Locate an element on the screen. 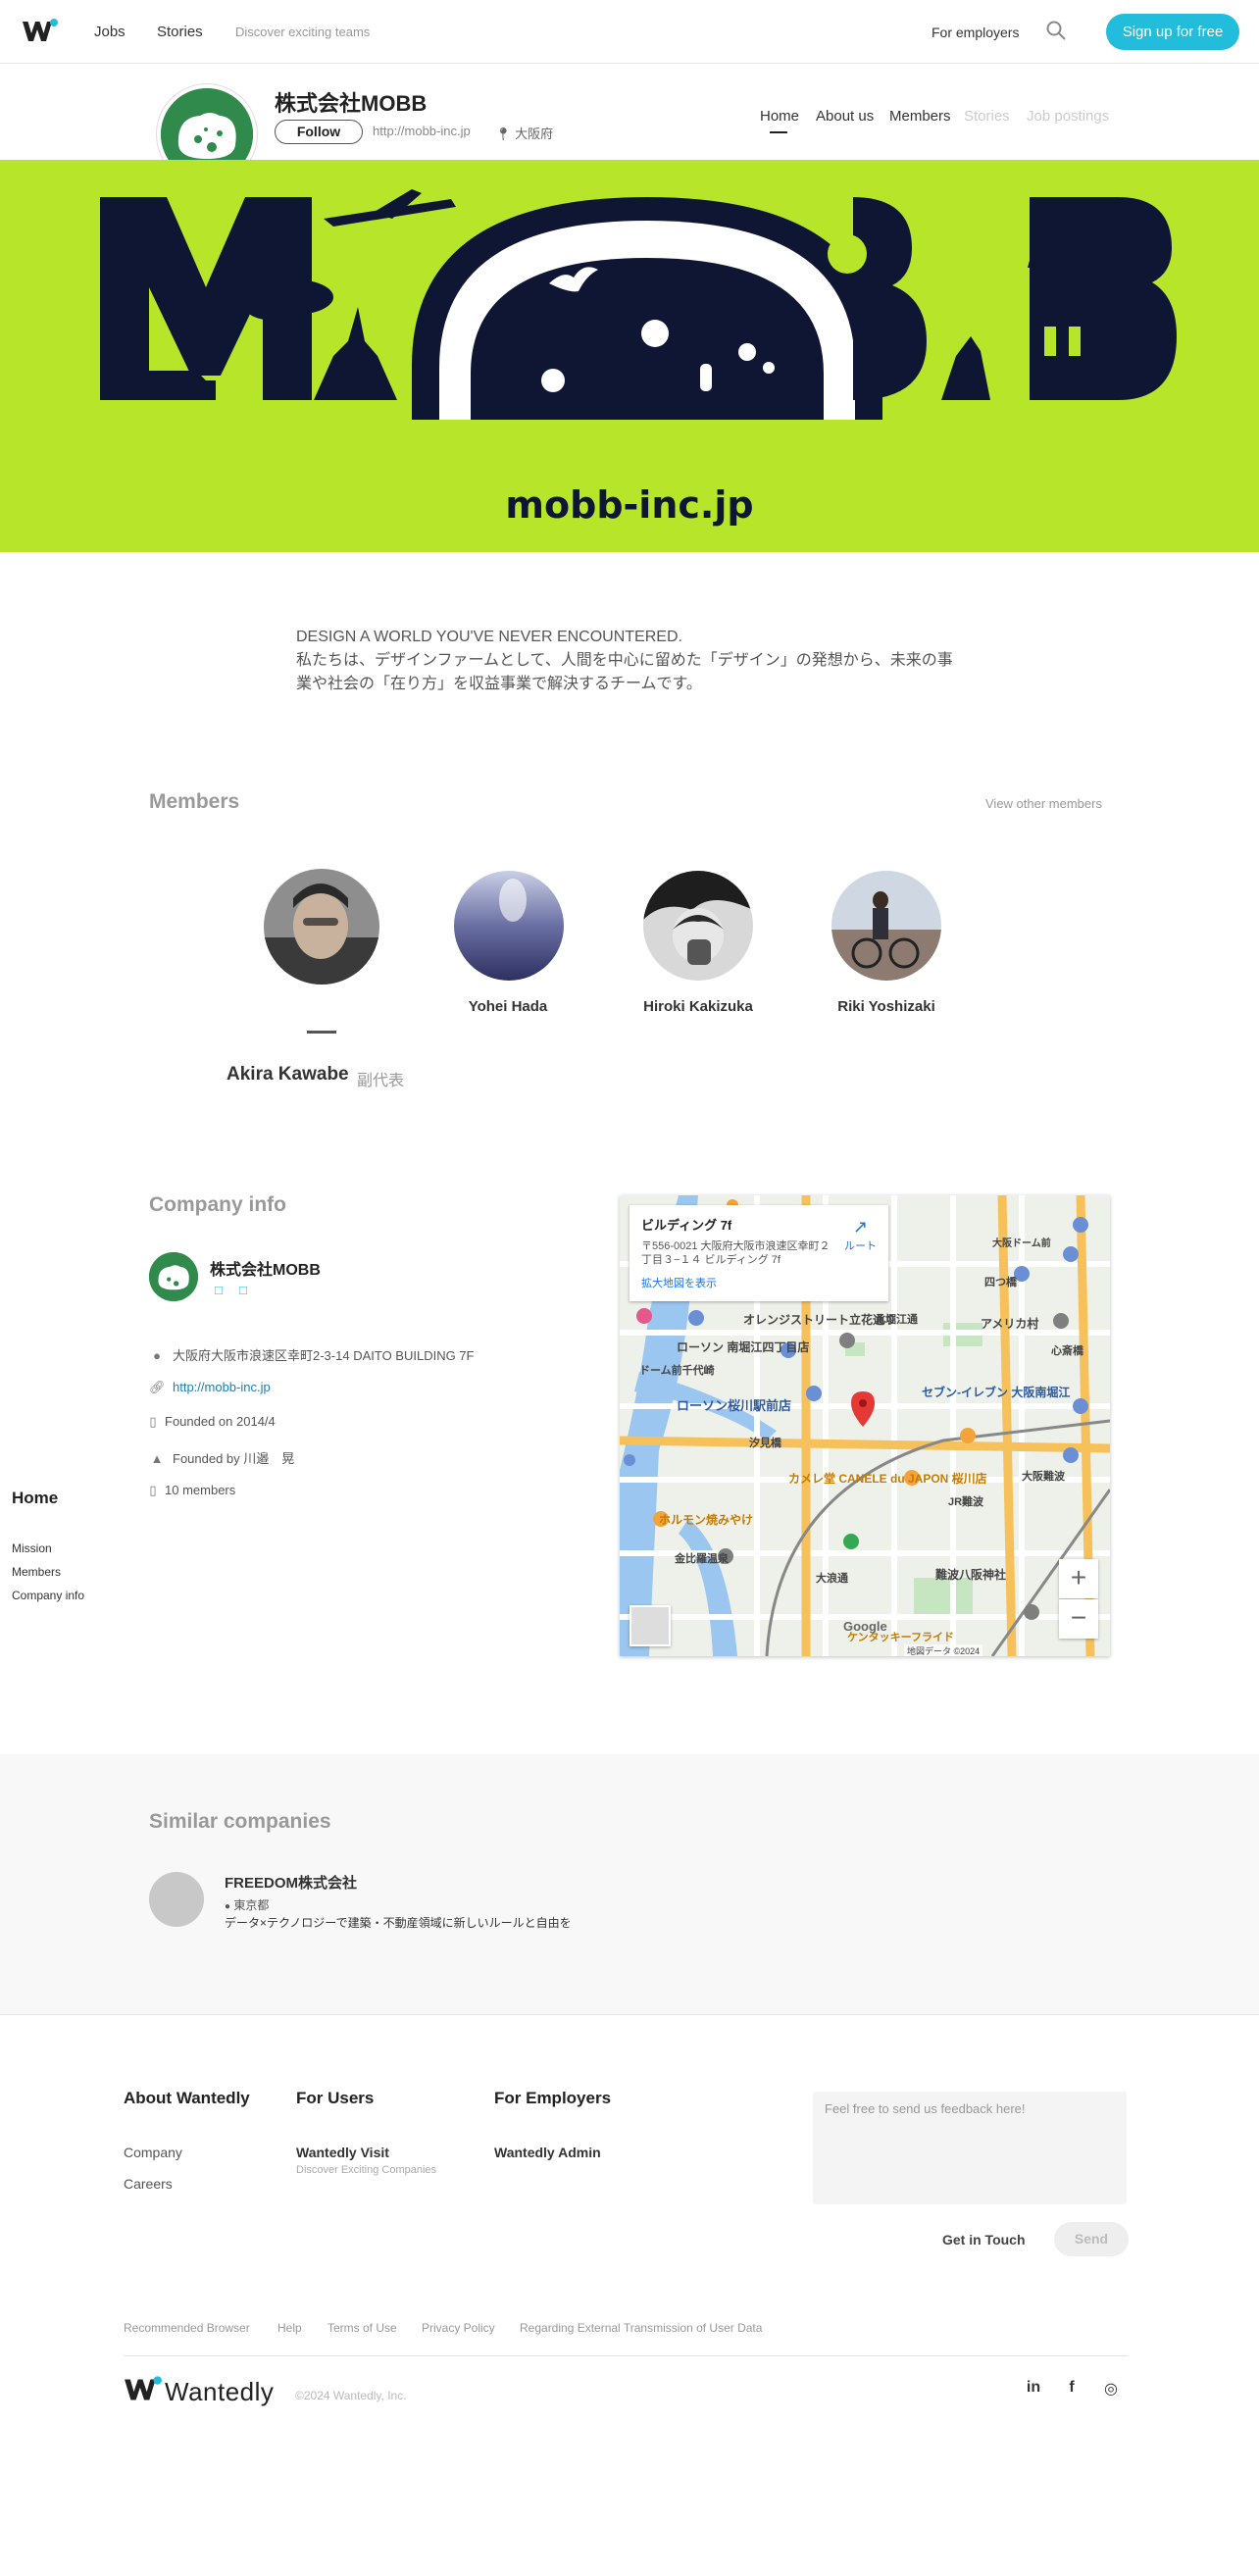 The image size is (1259, 2576). tab-home: Home is located at coordinates (779, 117).